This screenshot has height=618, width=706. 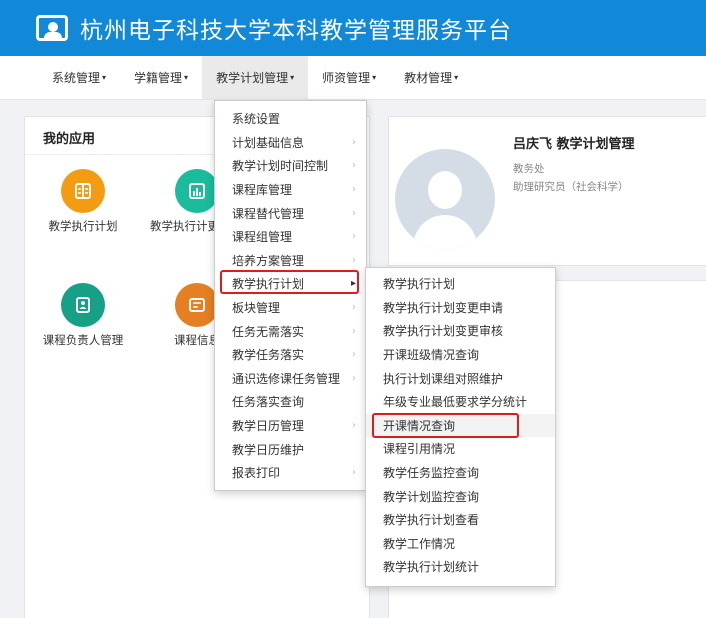 I want to click on menu-label: 培养方案管理, so click(x=268, y=260).